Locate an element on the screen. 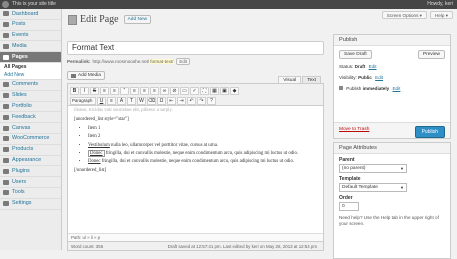 This screenshot has width=457, height=259. page-attributes-title: Page Attributes is located at coordinates (392, 148).